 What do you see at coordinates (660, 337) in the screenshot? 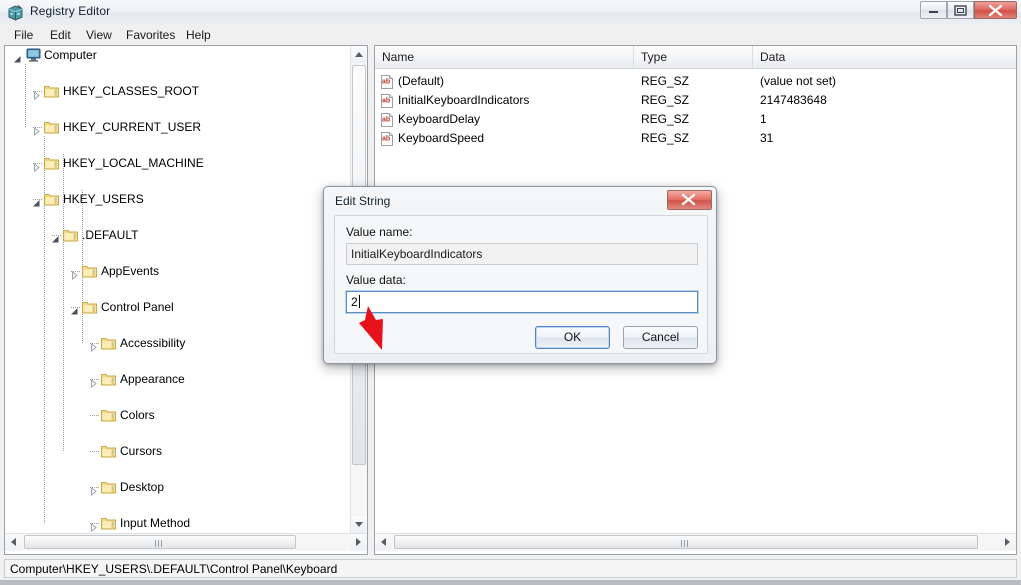
I see `cancel-button: Cancel` at bounding box center [660, 337].